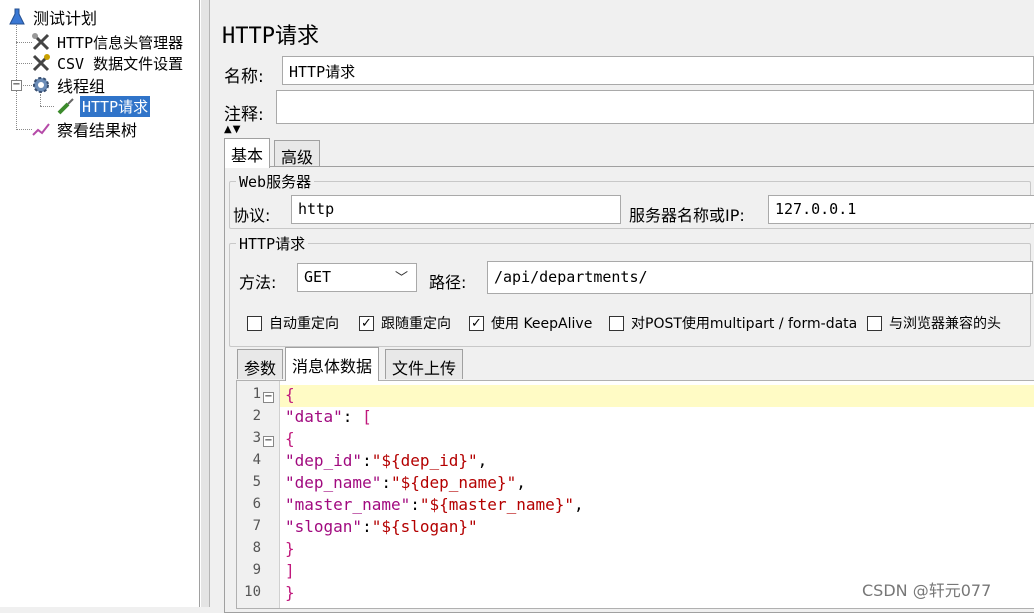 The image size is (1034, 613). What do you see at coordinates (275, 182) in the screenshot?
I see `web-server-legend: Web服务器` at bounding box center [275, 182].